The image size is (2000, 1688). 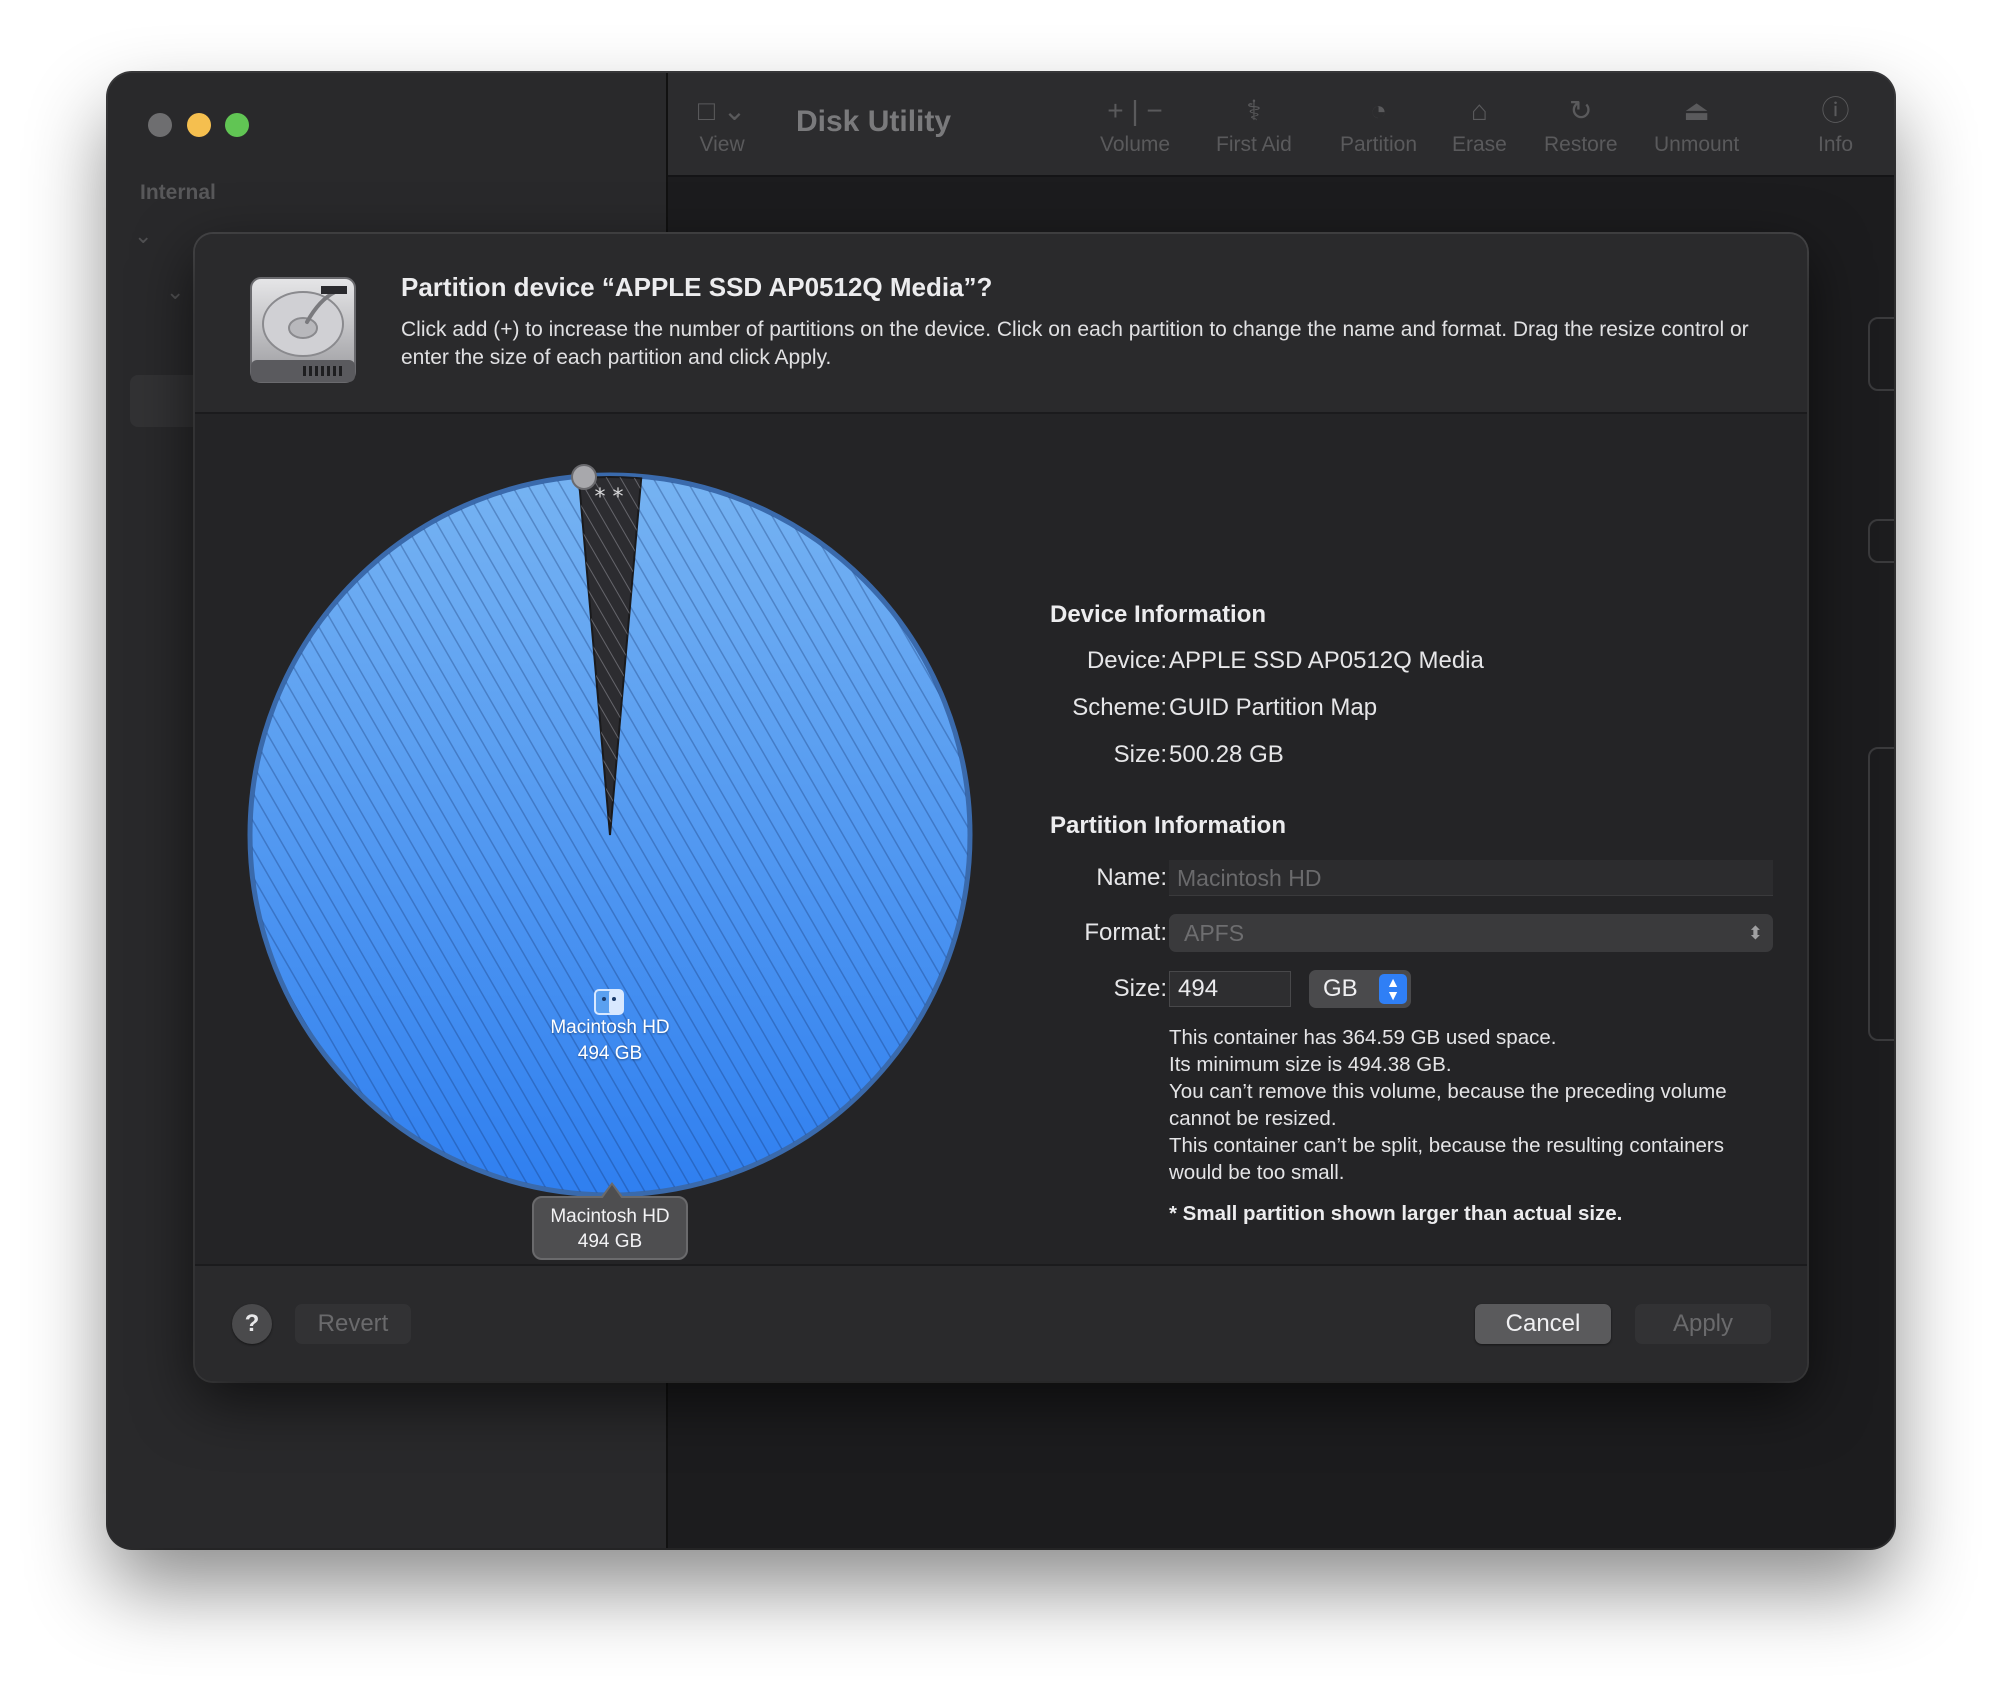 What do you see at coordinates (1126, 660) in the screenshot?
I see `device-label: Device:` at bounding box center [1126, 660].